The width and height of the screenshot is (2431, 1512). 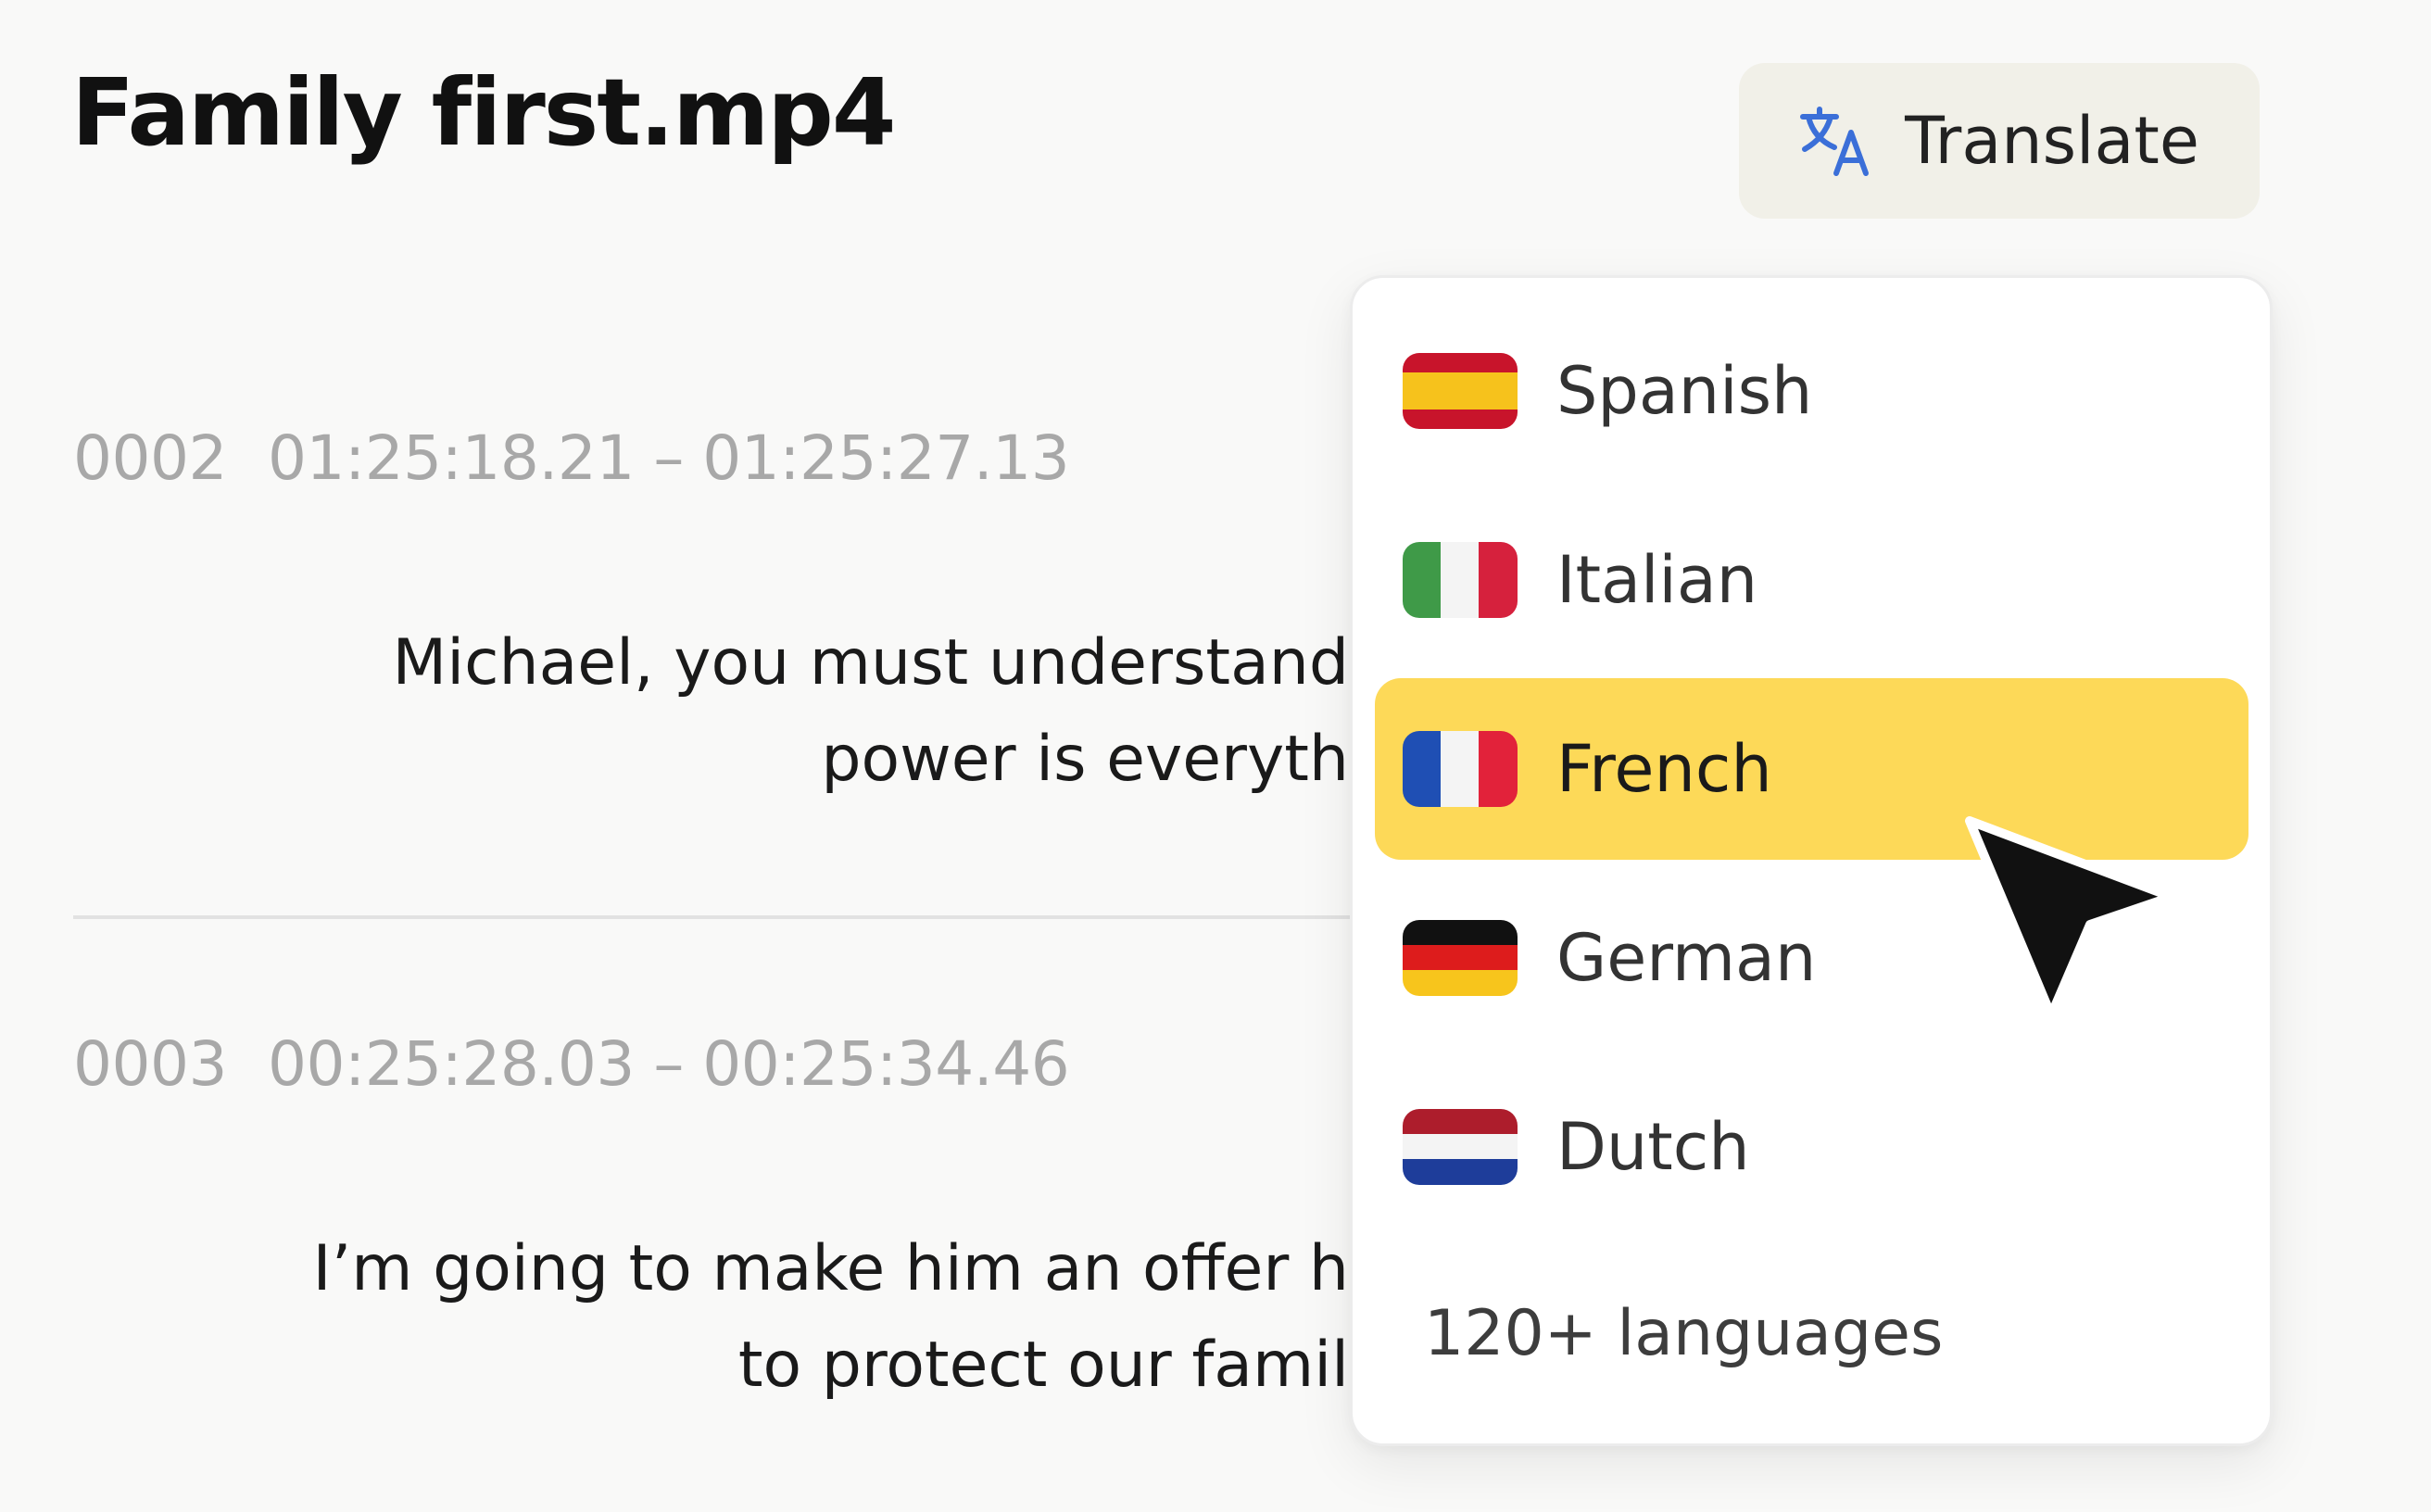 I want to click on germany-flag-icon, so click(x=1460, y=958).